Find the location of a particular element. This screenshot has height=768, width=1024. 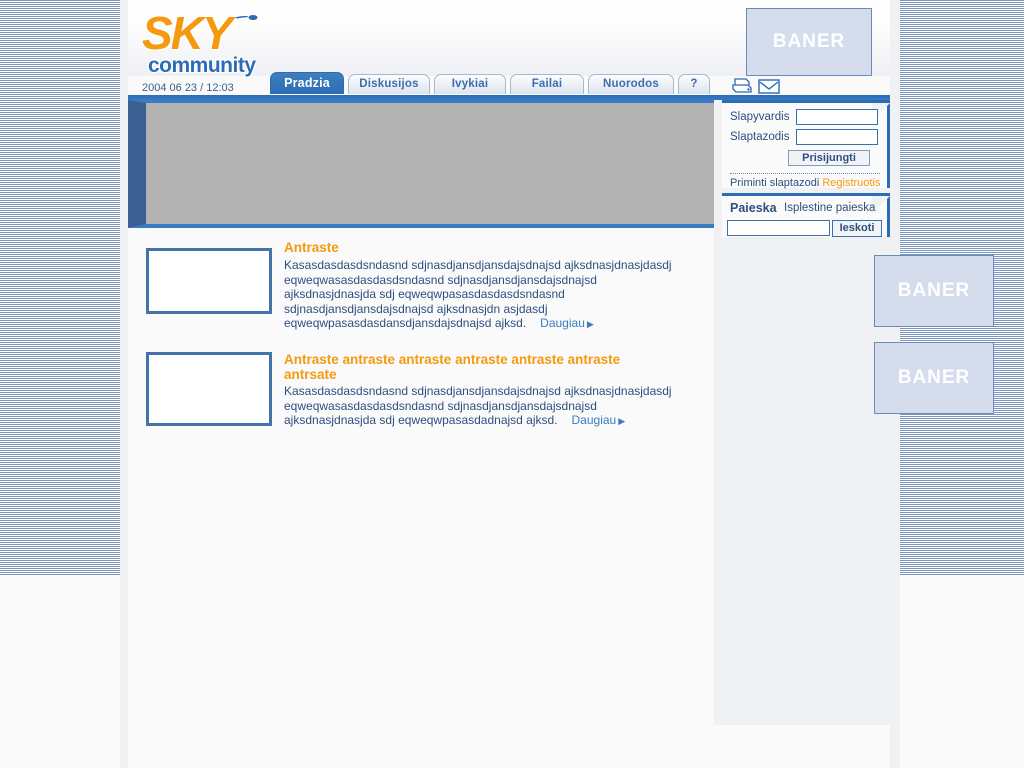

username-input is located at coordinates (837, 117).